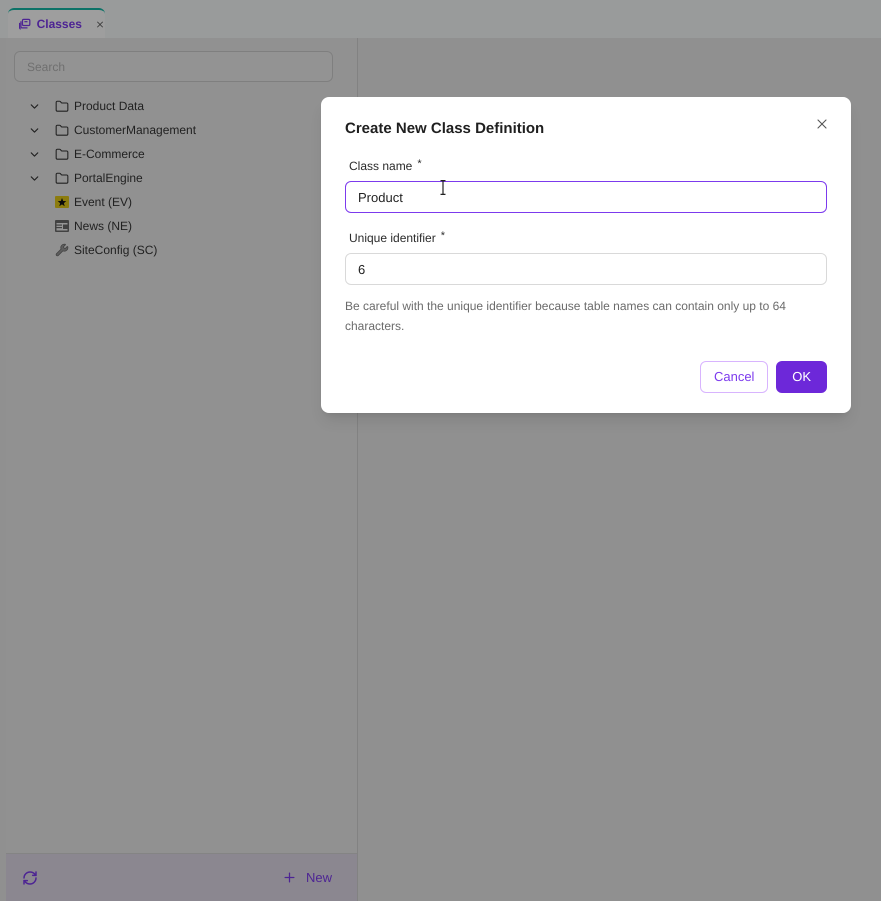 The width and height of the screenshot is (881, 901). I want to click on tree-item: Product Data, so click(109, 106).